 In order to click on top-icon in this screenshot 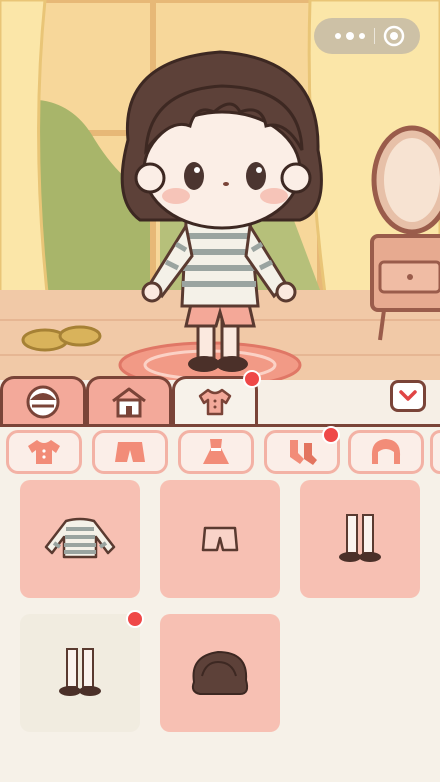, I will do `click(44, 452)`.